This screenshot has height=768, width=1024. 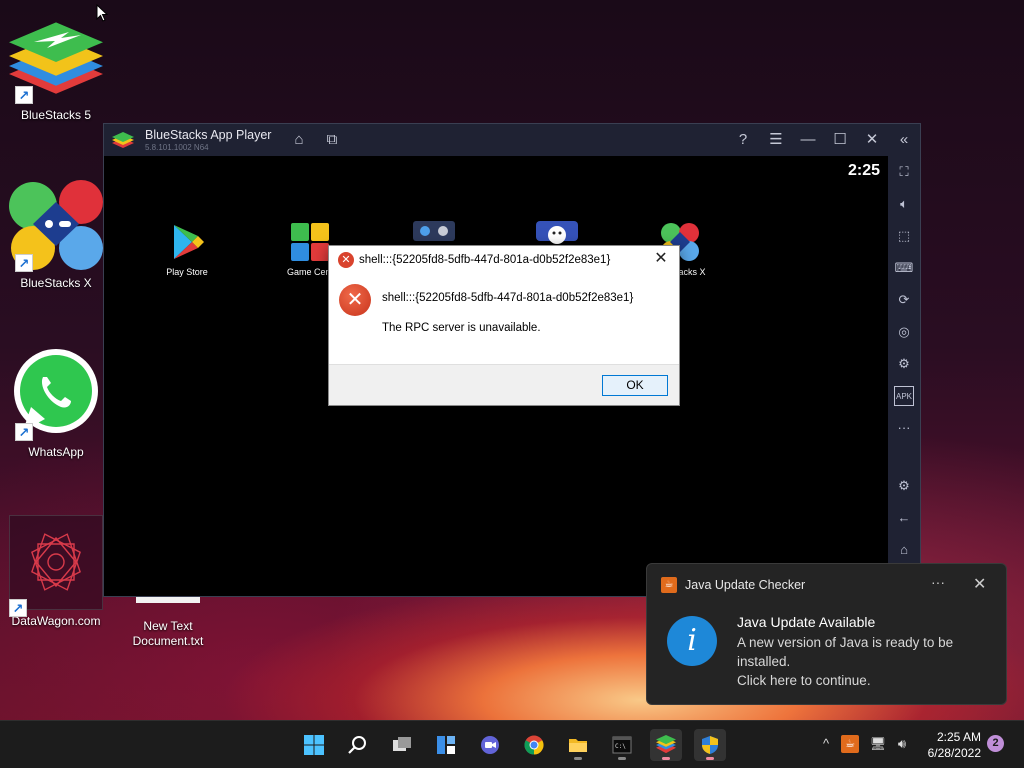 I want to click on bluestacks-icon: ↗, so click(x=56, y=58).